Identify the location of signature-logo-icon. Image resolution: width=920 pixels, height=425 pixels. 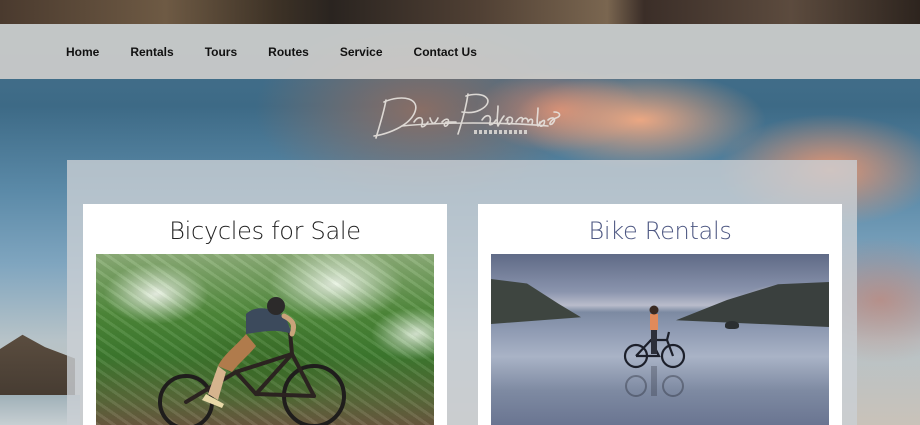
(467, 116).